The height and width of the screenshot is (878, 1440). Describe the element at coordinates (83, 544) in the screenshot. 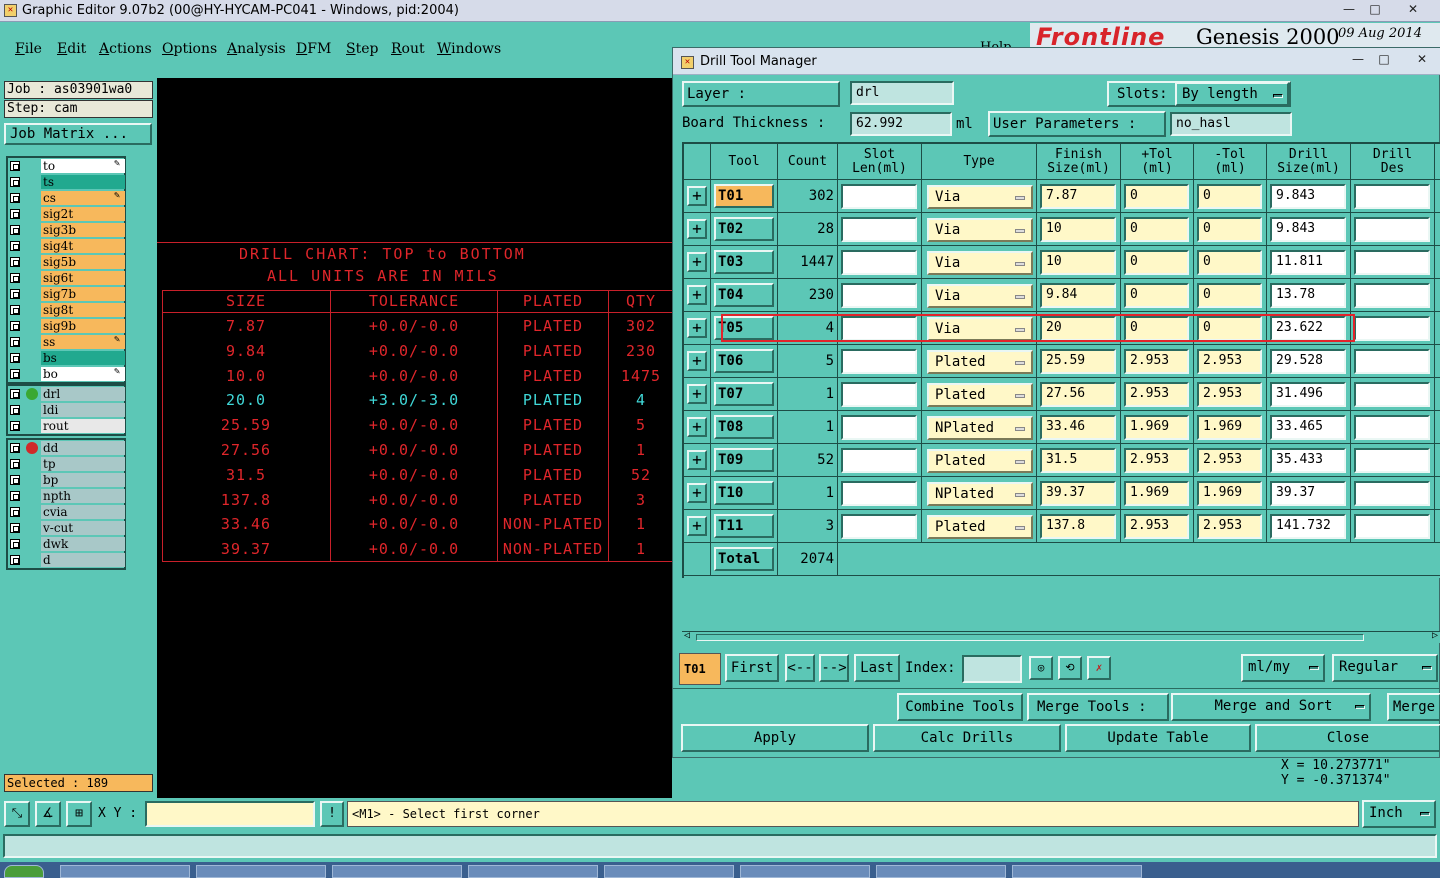

I see `layer-name: dwk` at that location.